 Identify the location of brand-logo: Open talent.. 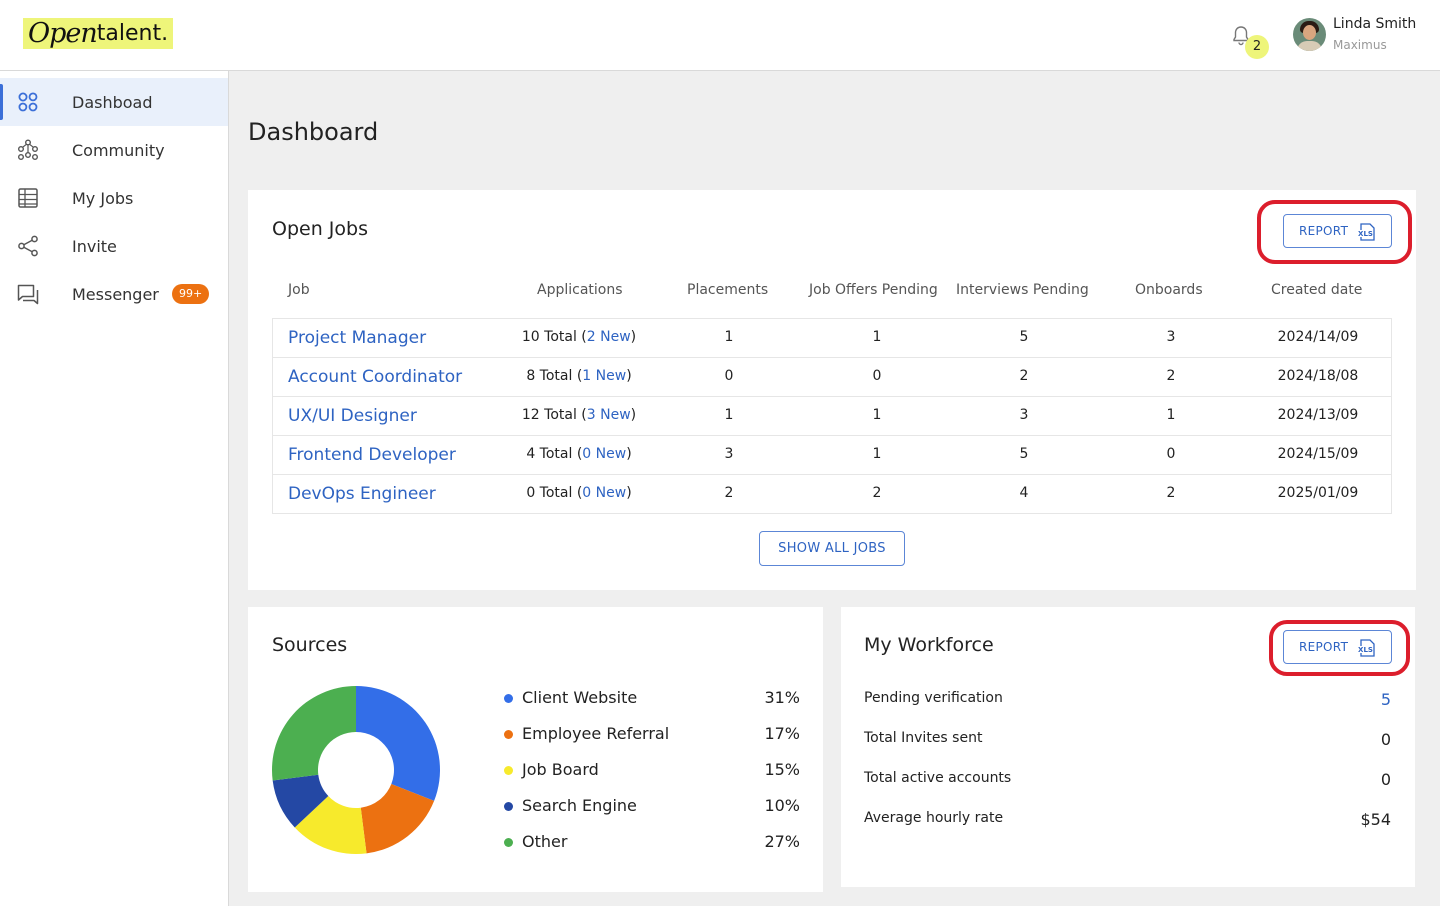
(98, 33).